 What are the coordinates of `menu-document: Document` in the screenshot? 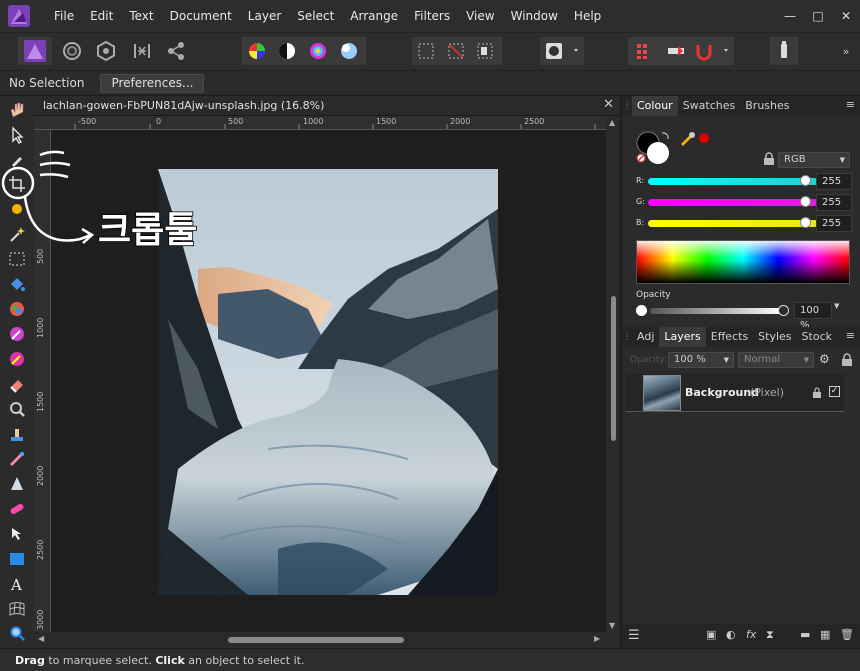 It's located at (201, 16).